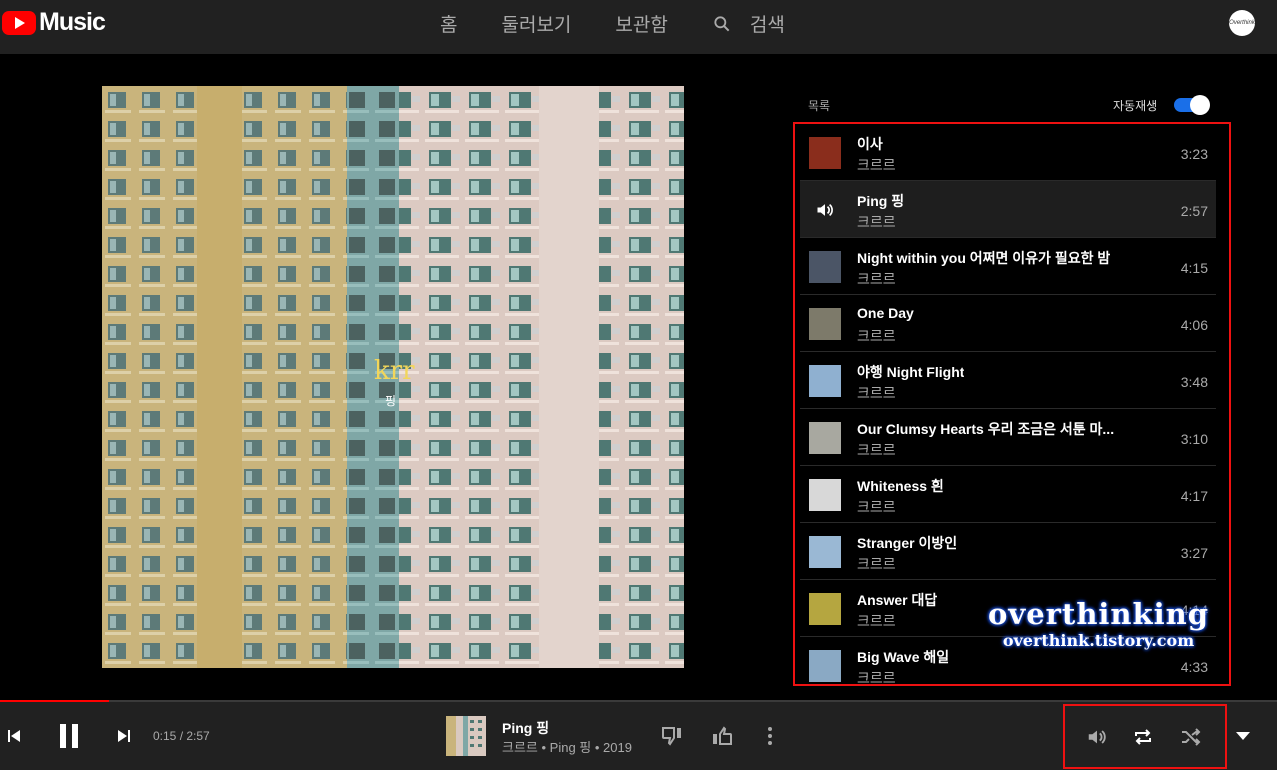 The height and width of the screenshot is (770, 1277). I want to click on shuffle-button, so click(1191, 737).